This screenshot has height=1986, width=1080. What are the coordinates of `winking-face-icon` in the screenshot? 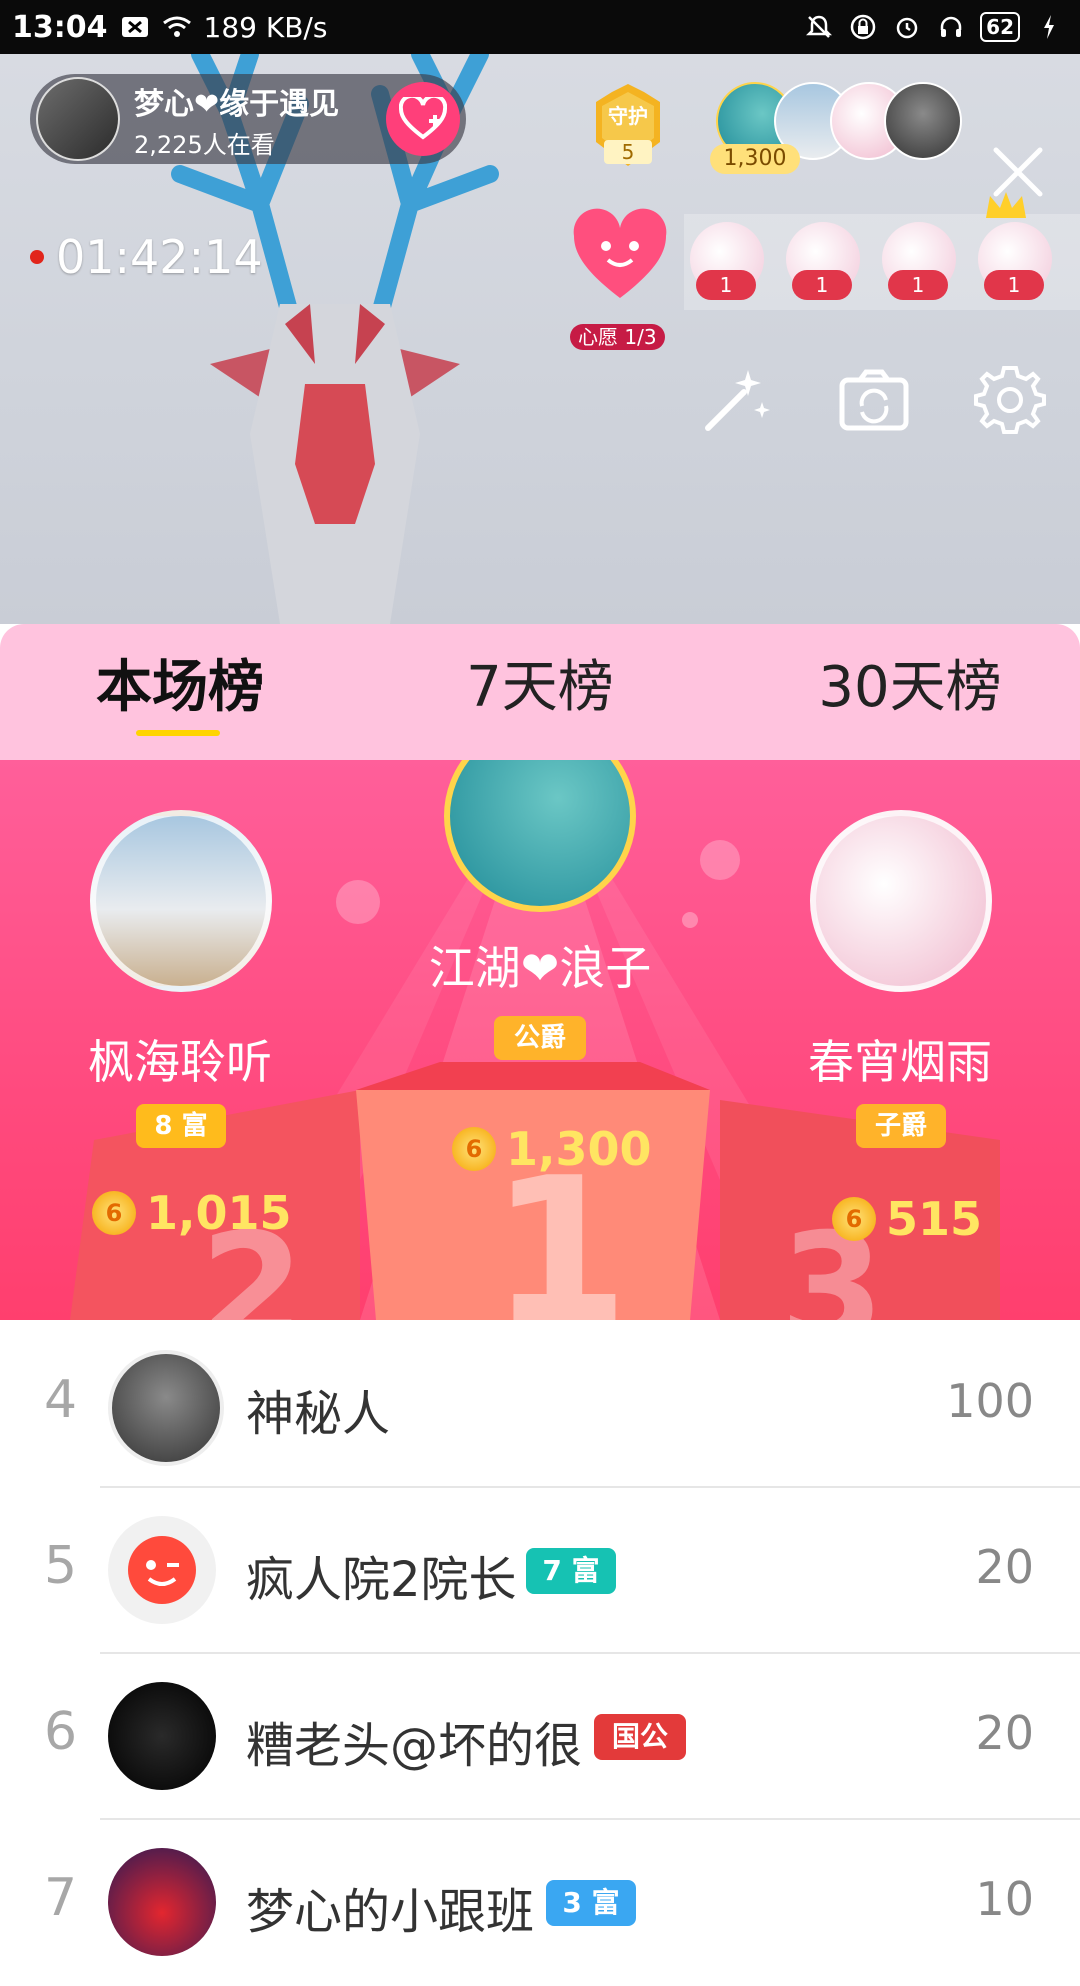 It's located at (162, 1570).